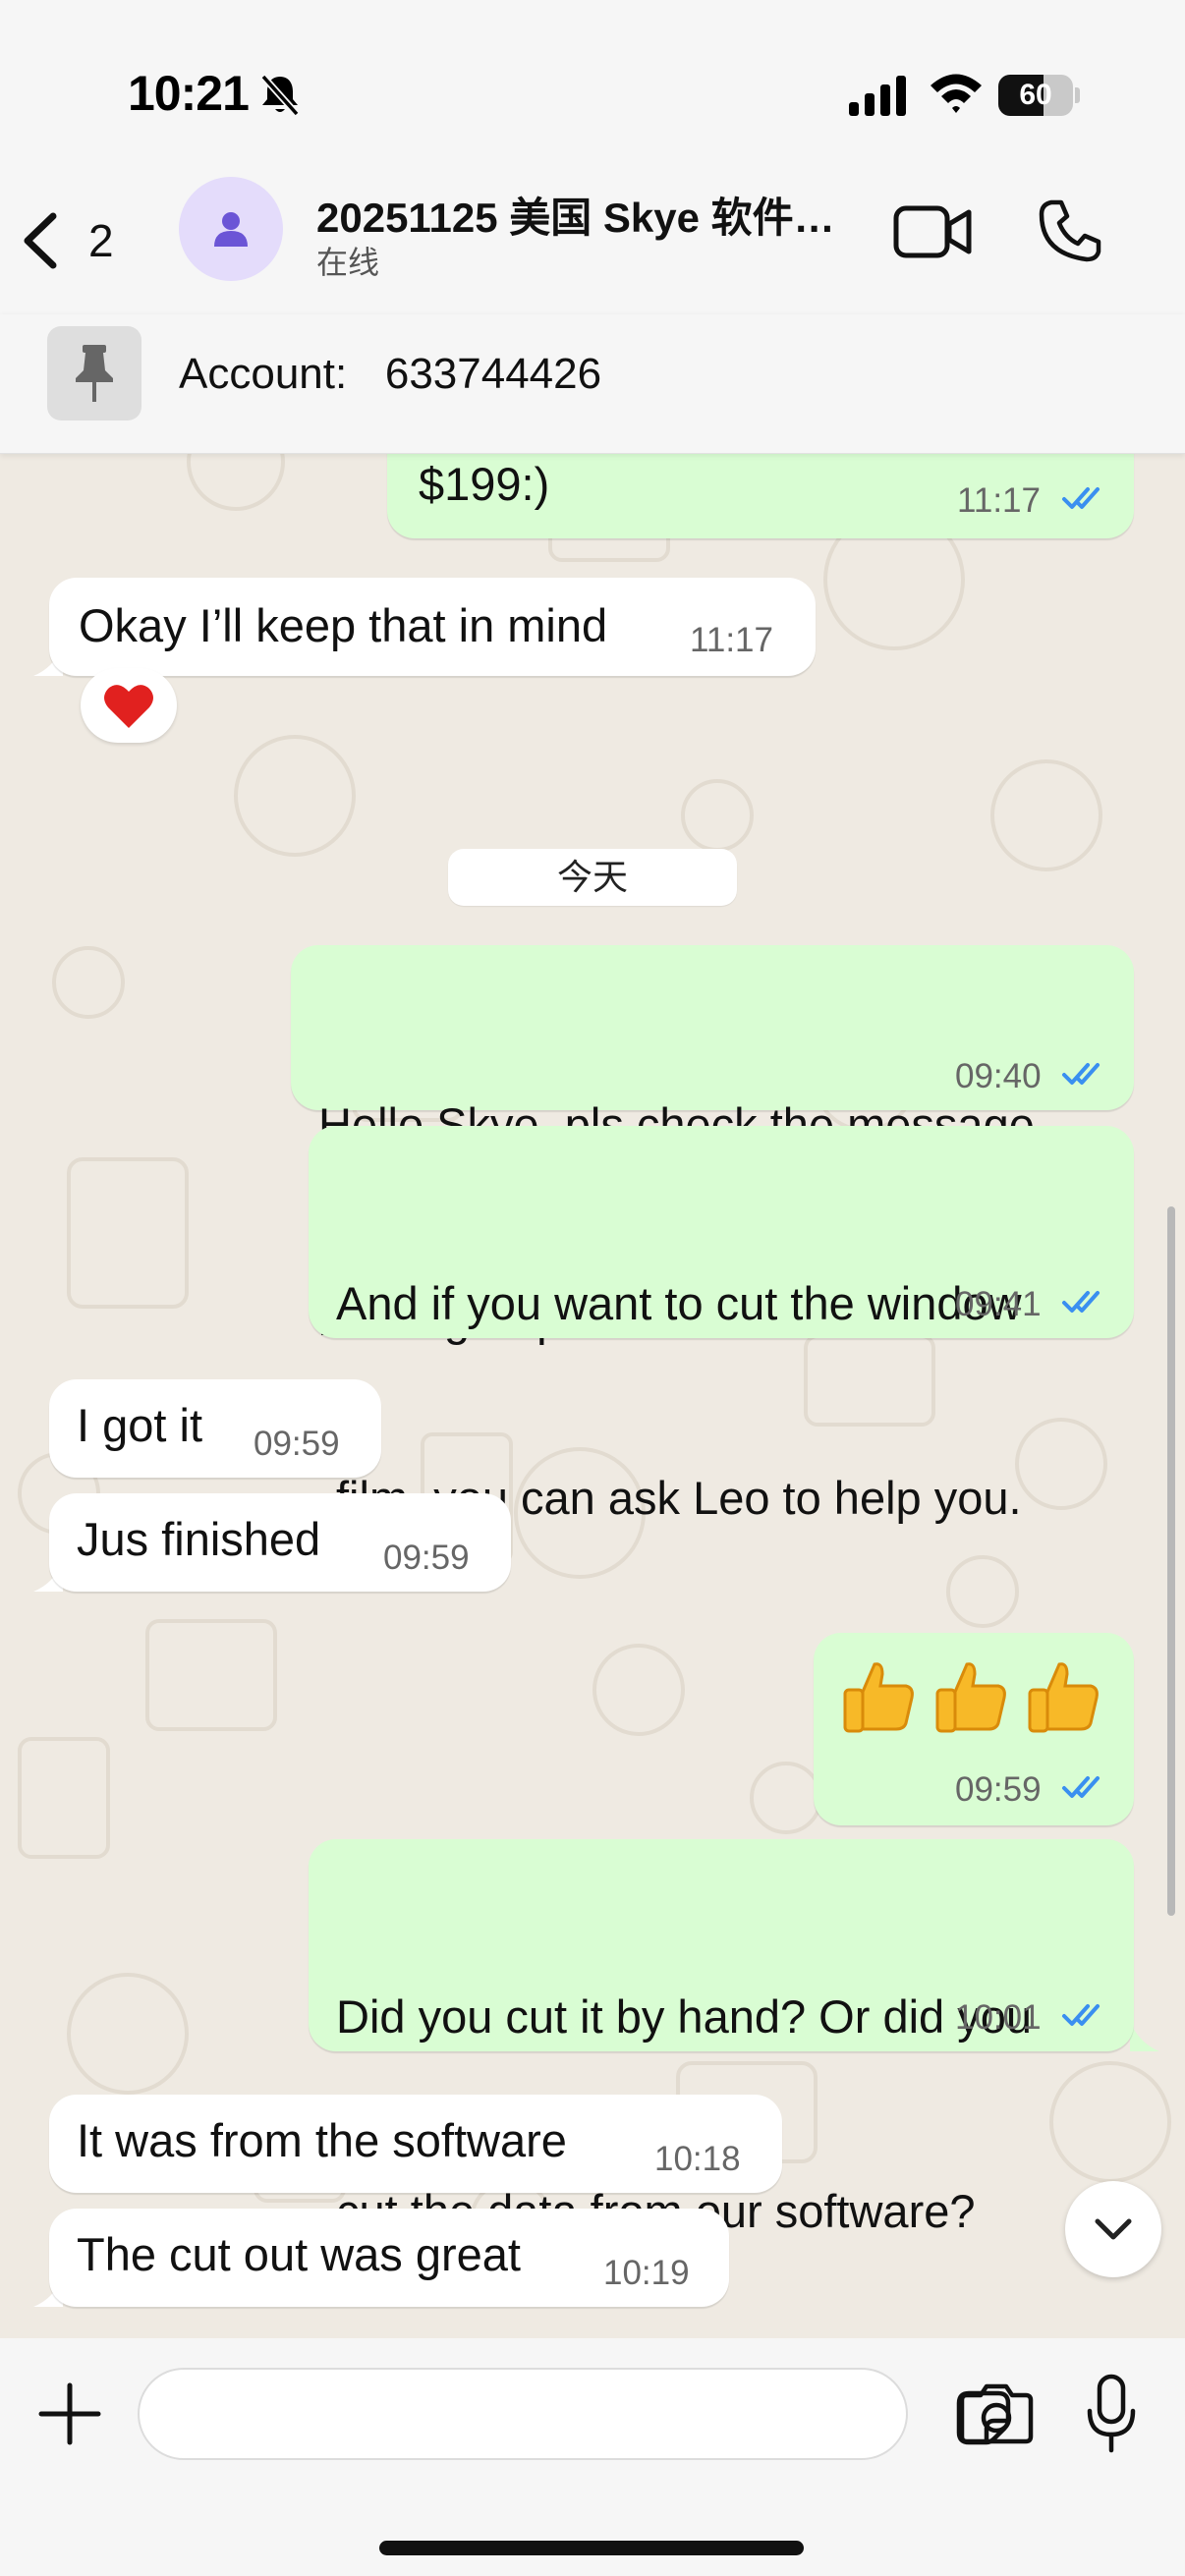  I want to click on message-time: 10:19, so click(647, 2273).